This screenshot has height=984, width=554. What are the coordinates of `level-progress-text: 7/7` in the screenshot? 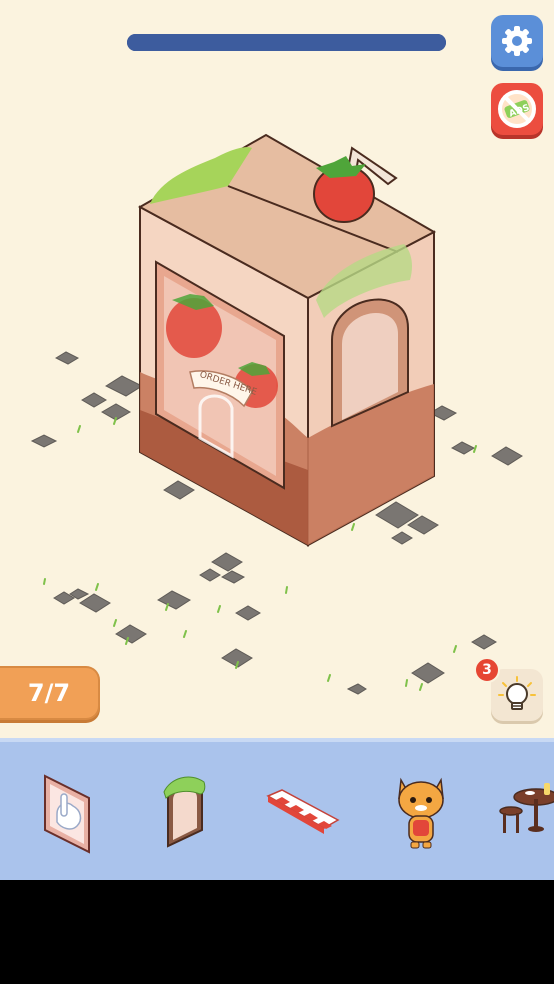 It's located at (49, 693).